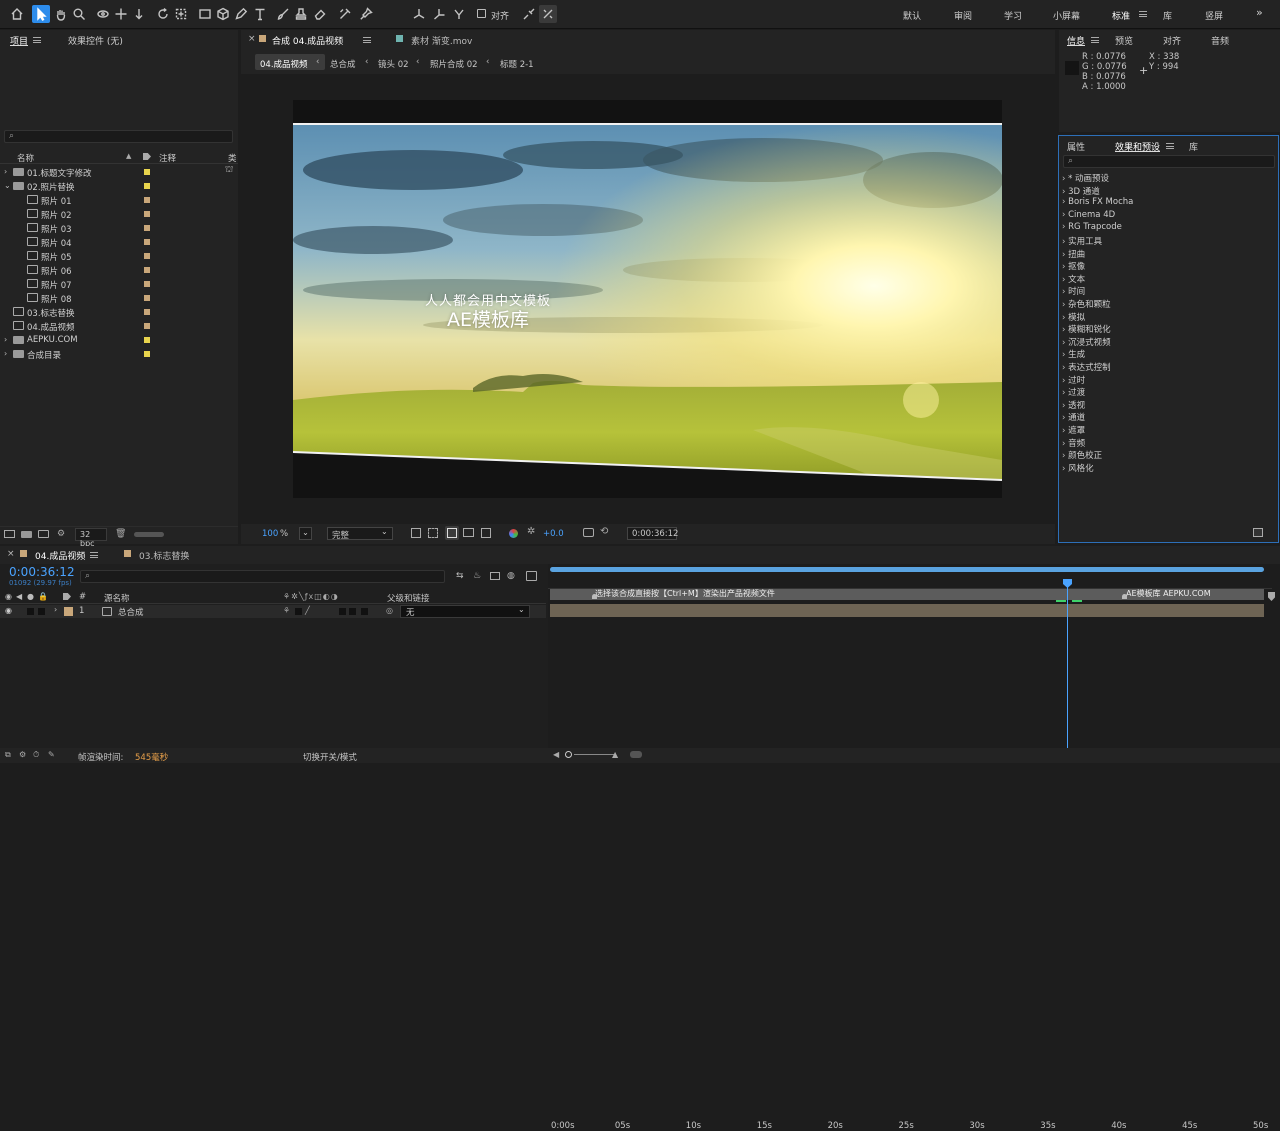 This screenshot has width=1280, height=1131. I want to click on breadcrumb-item-4: 照片合成 02, so click(454, 64).